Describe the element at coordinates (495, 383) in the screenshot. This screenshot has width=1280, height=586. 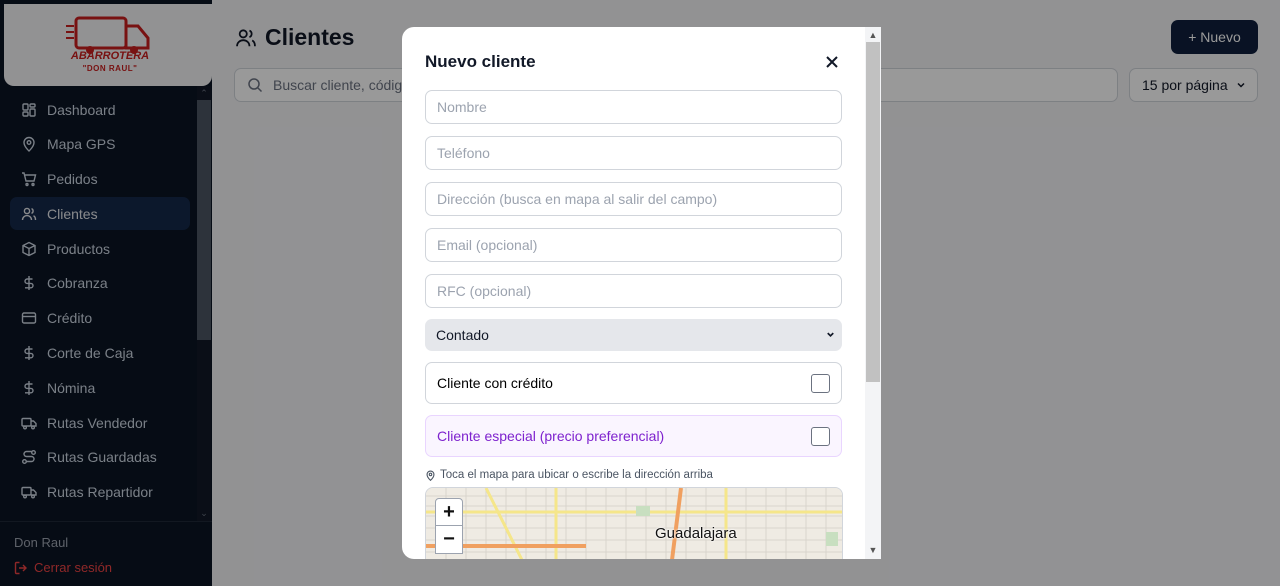
I see `credit-client-label: Cliente con crédito` at that location.